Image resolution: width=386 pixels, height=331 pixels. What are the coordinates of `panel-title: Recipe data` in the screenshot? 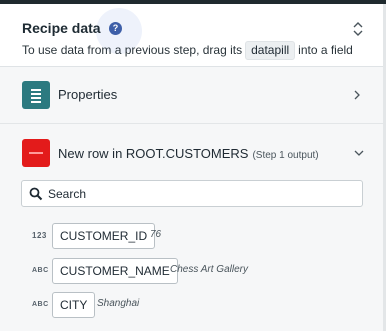 It's located at (61, 28).